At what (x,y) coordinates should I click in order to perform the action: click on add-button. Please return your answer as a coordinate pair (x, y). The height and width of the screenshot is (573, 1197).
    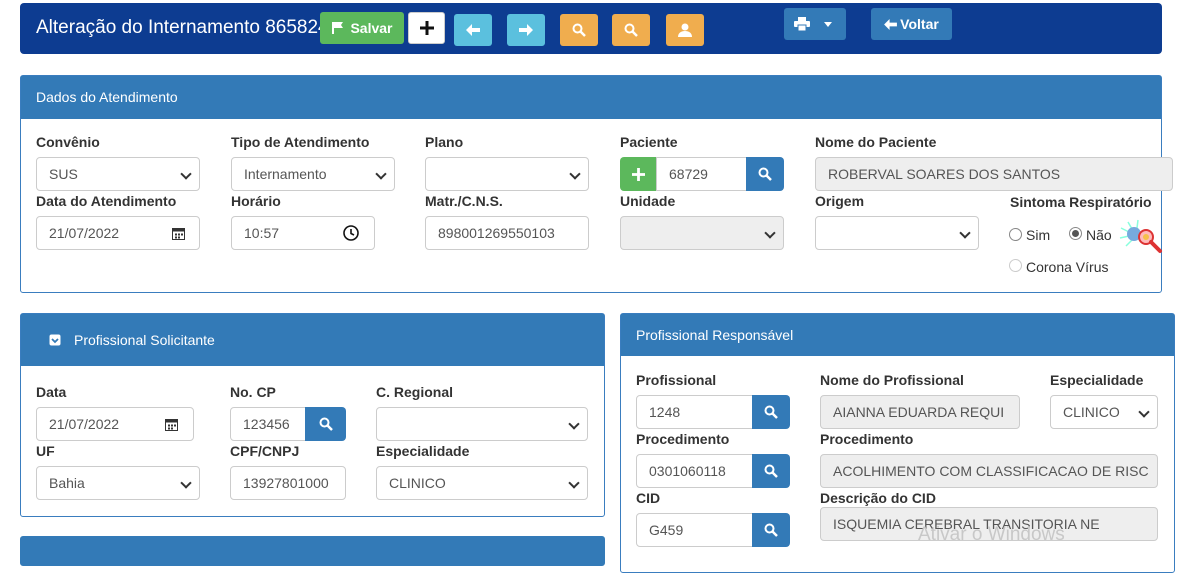
    Looking at the image, I should click on (426, 28).